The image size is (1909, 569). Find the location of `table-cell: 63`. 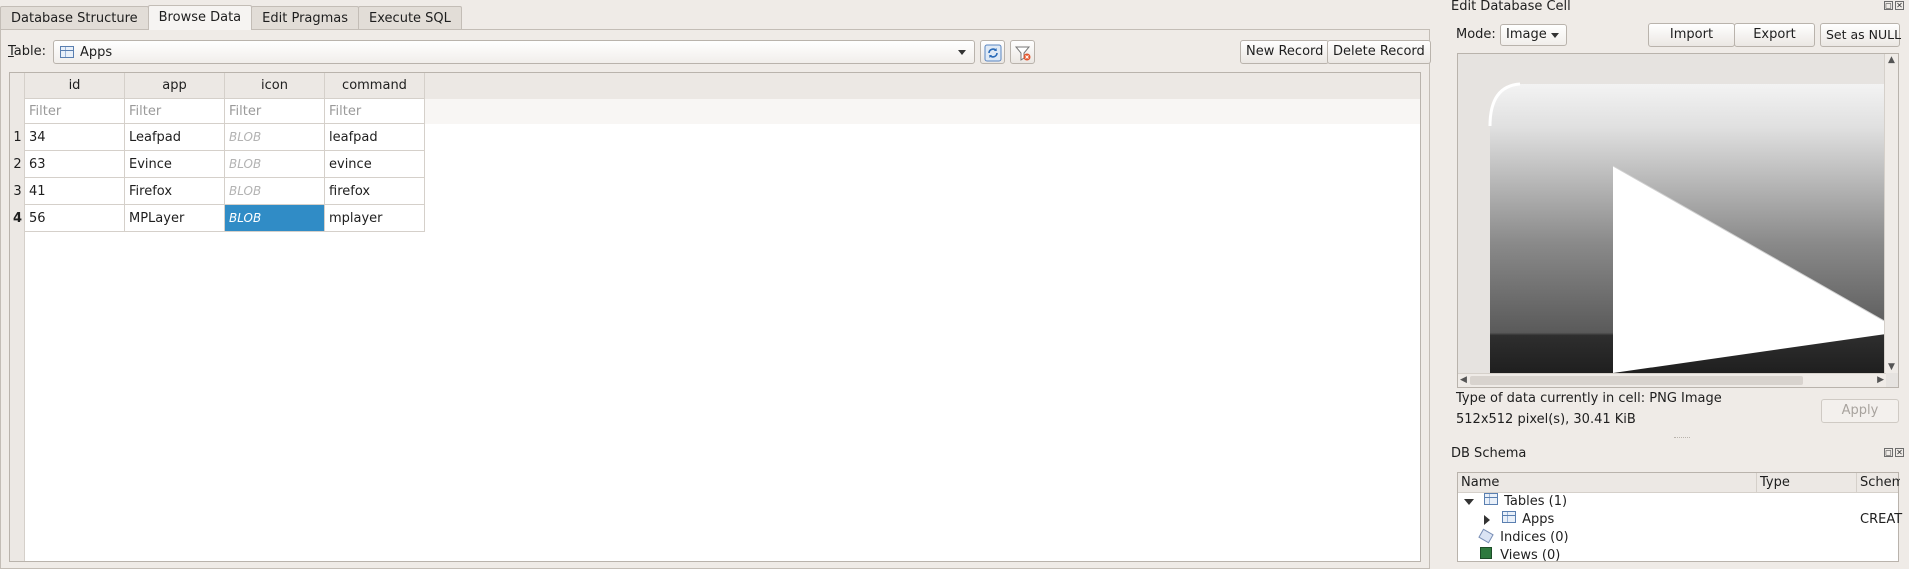

table-cell: 63 is located at coordinates (75, 164).